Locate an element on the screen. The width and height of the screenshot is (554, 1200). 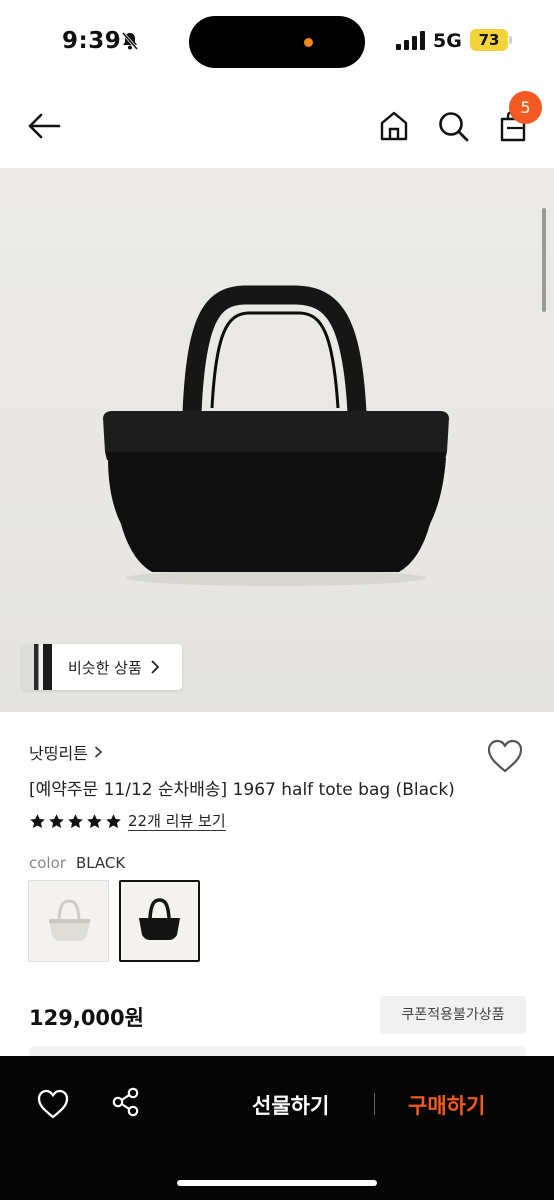
back-arrow-icon is located at coordinates (44, 126).